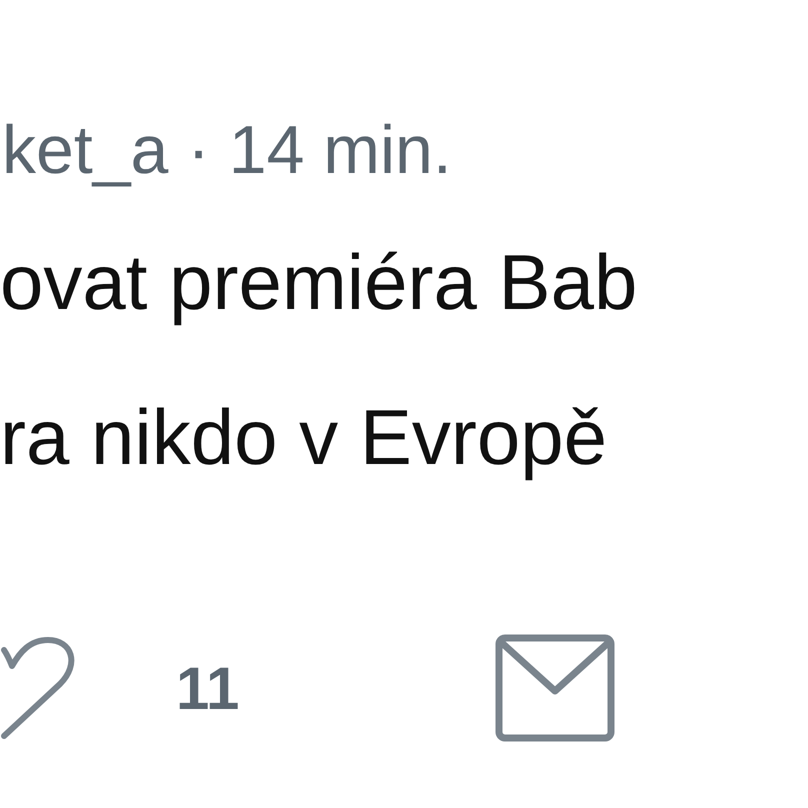 The image size is (808, 808). What do you see at coordinates (319, 282) in the screenshot?
I see `post-text: ovat premiéra Bab` at bounding box center [319, 282].